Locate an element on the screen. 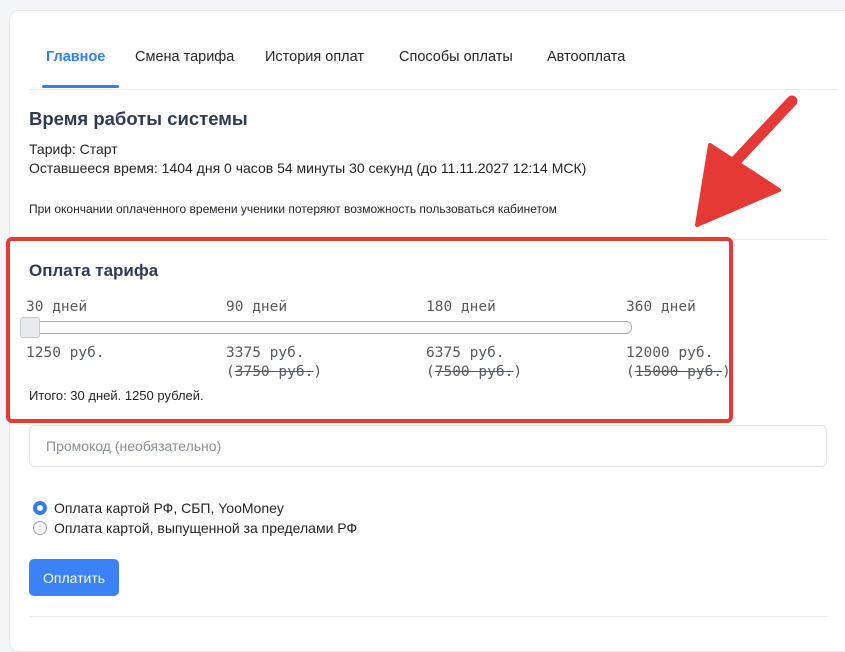  old-price-label: (15000 руб.) is located at coordinates (678, 372).